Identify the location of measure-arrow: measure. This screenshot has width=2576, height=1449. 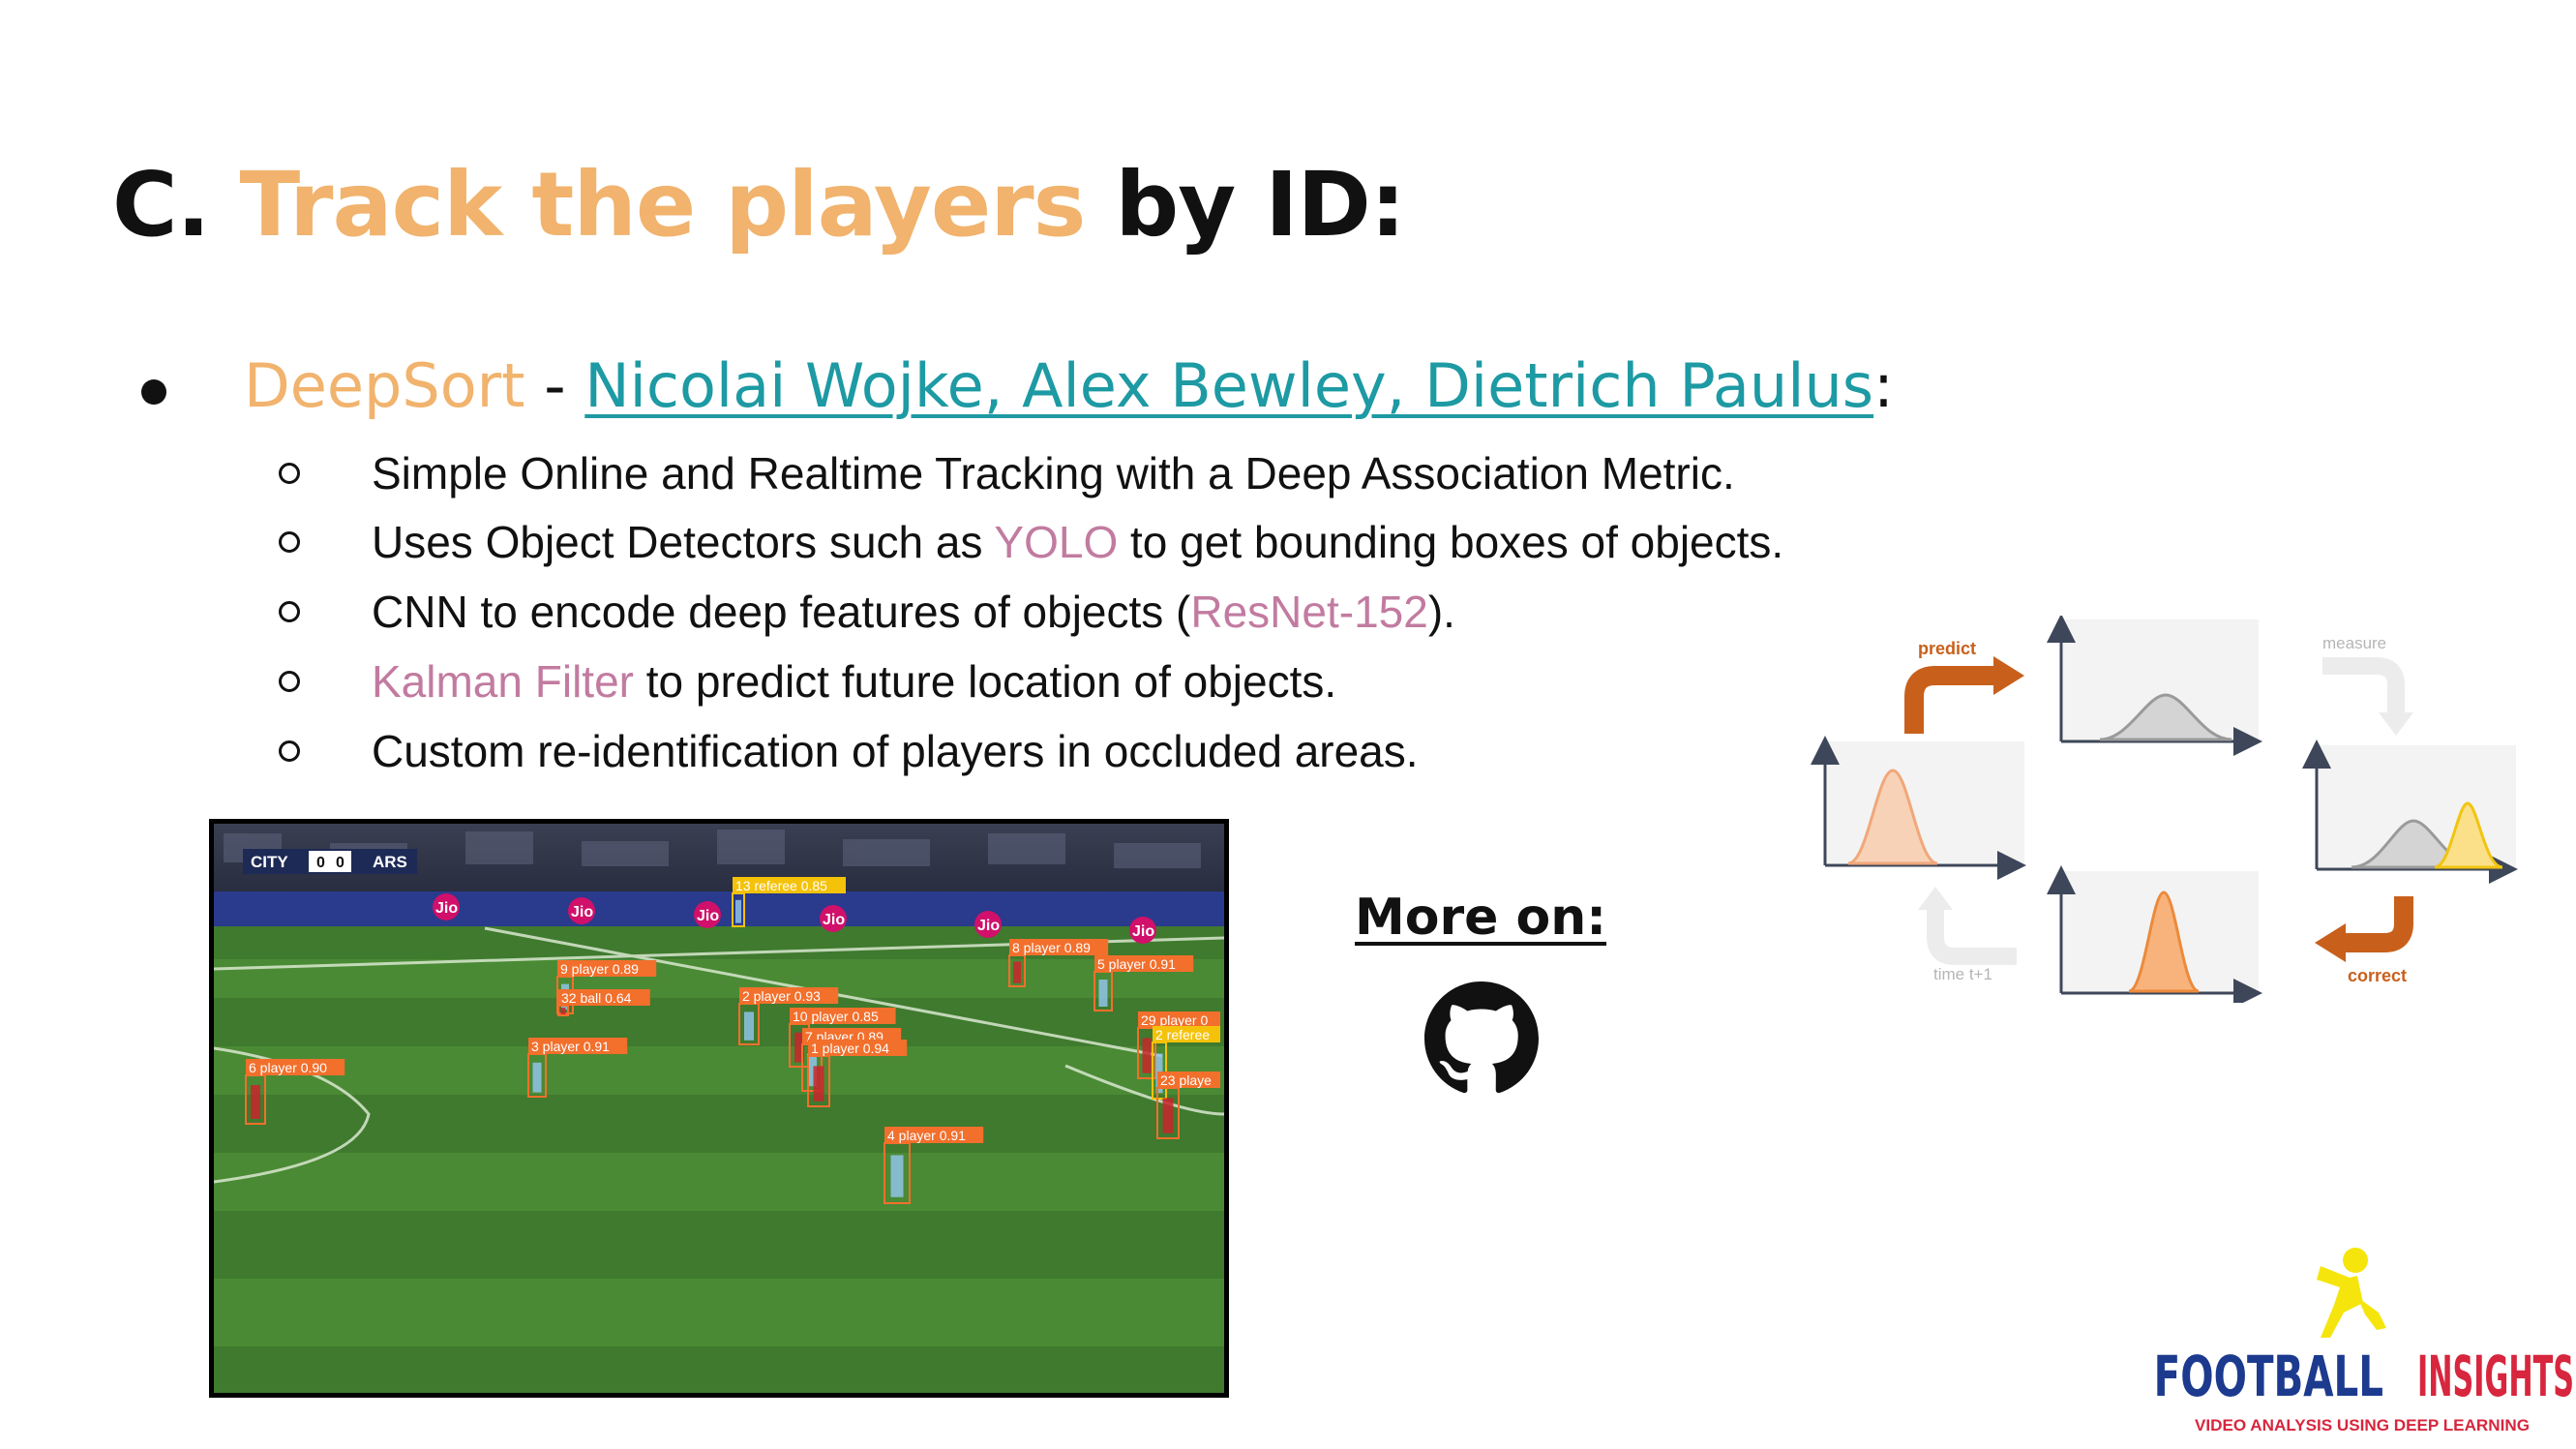
(2367, 685).